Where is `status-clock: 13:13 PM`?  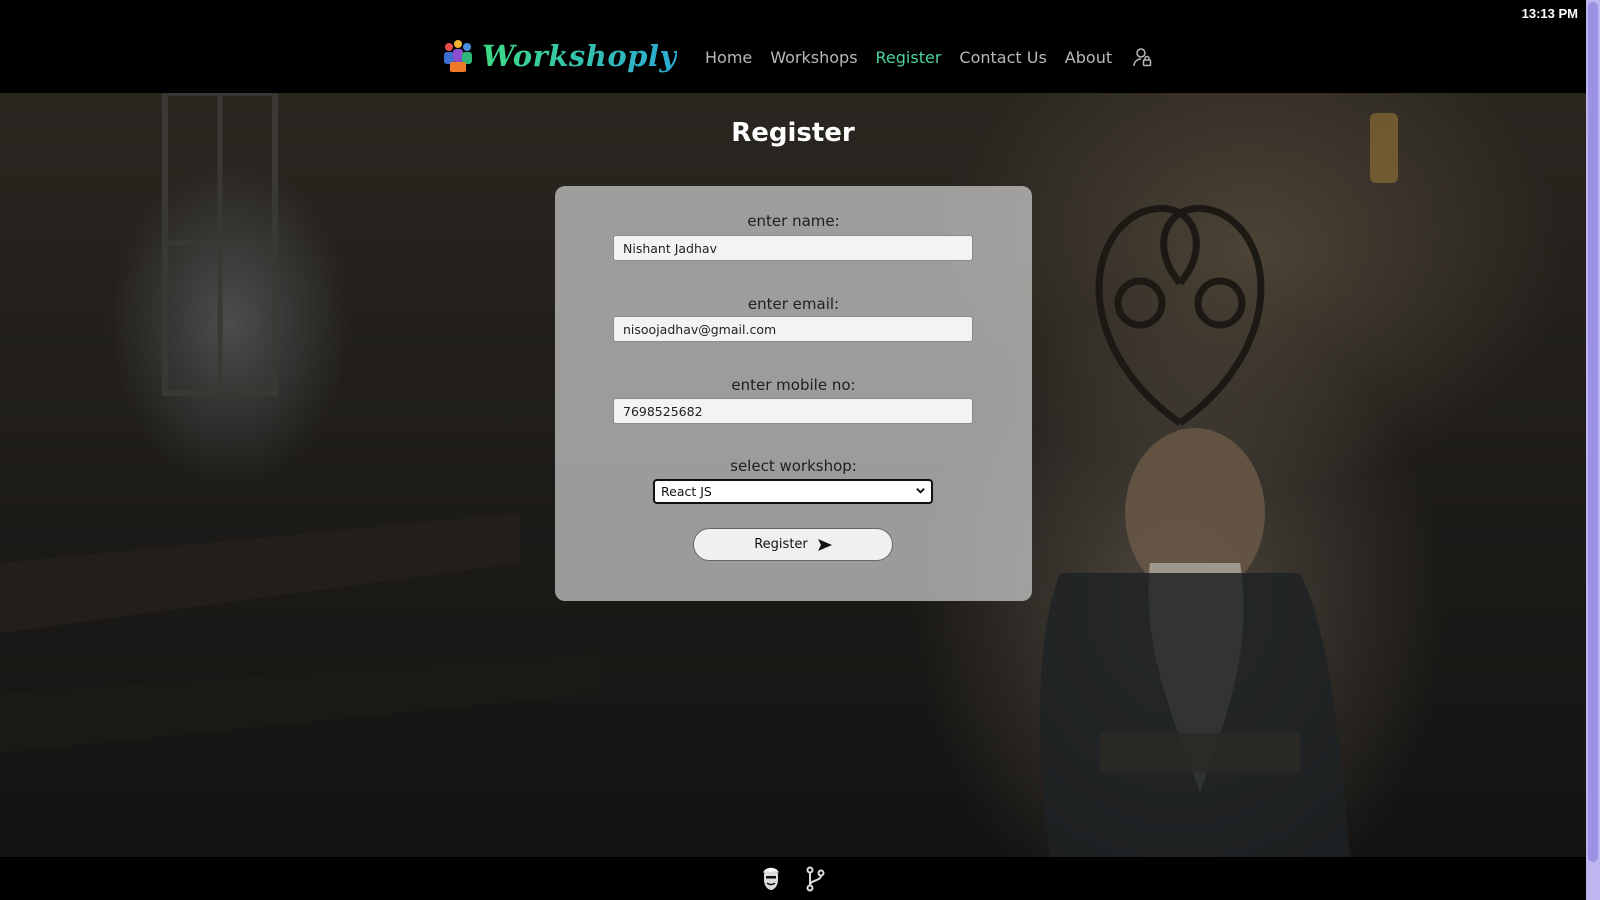 status-clock: 13:13 PM is located at coordinates (1549, 13).